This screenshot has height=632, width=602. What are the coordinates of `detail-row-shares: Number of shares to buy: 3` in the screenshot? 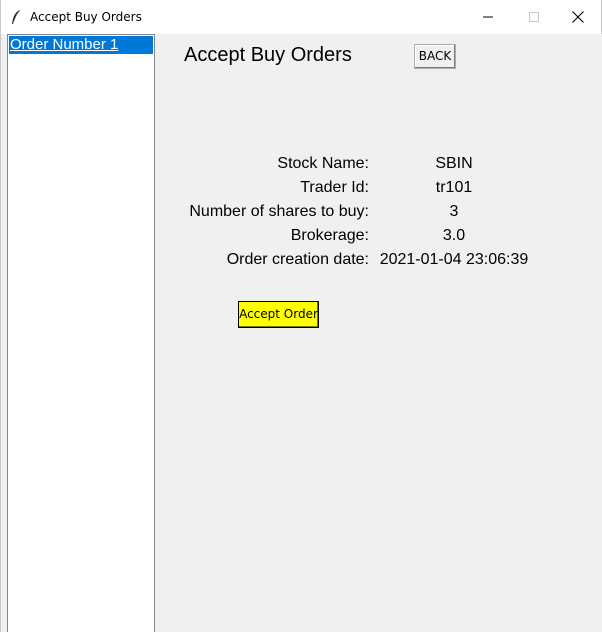 It's located at (378, 213).